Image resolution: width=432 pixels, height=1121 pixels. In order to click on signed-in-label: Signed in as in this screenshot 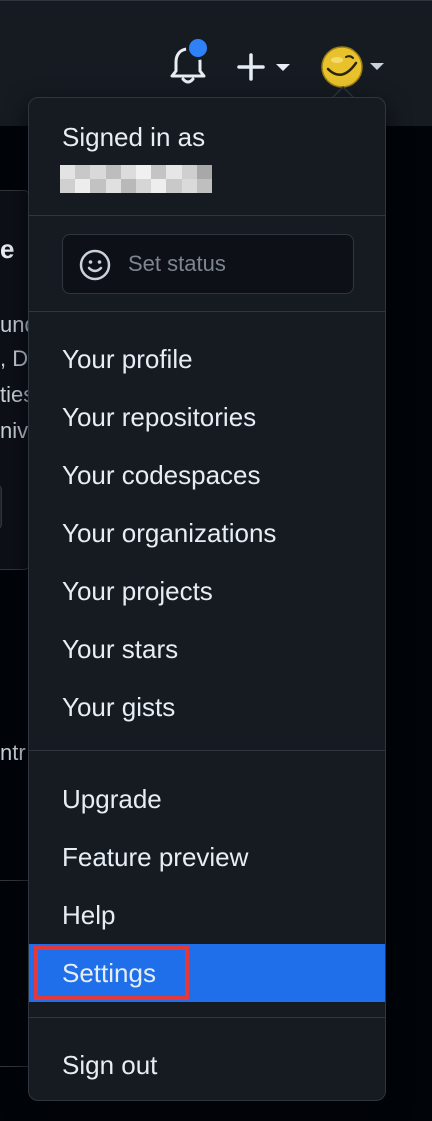, I will do `click(134, 137)`.